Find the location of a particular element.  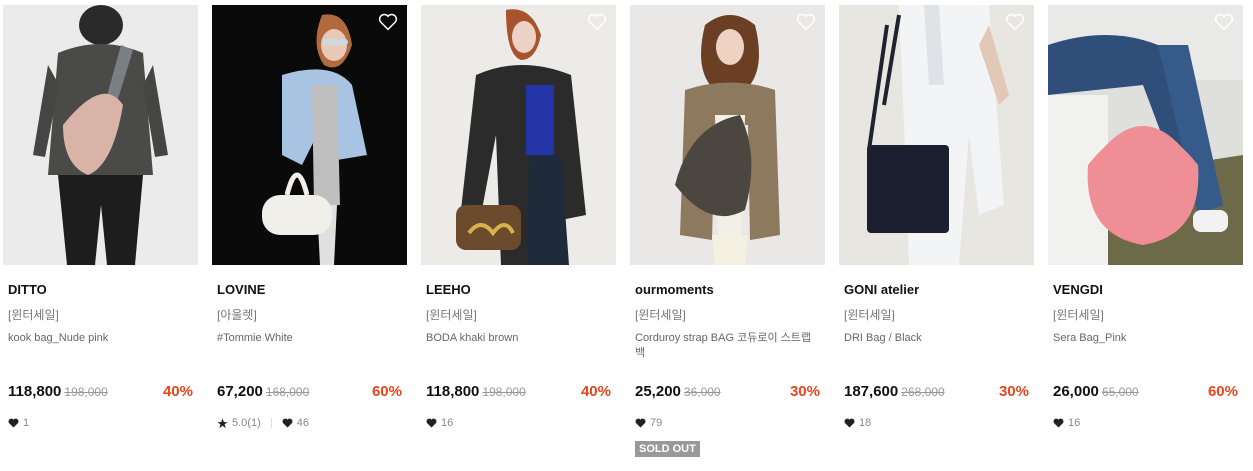

brand-name: LEEHO is located at coordinates (448, 289).